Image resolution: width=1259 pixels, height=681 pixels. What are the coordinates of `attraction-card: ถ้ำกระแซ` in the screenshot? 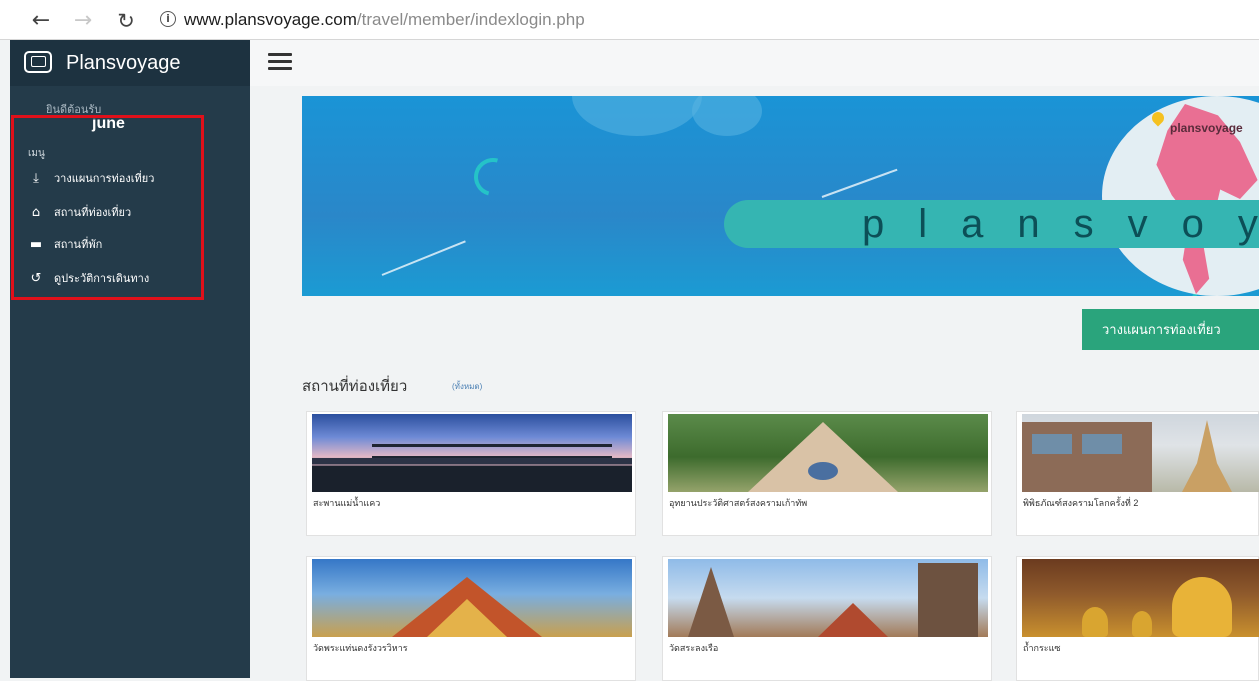 It's located at (1137, 618).